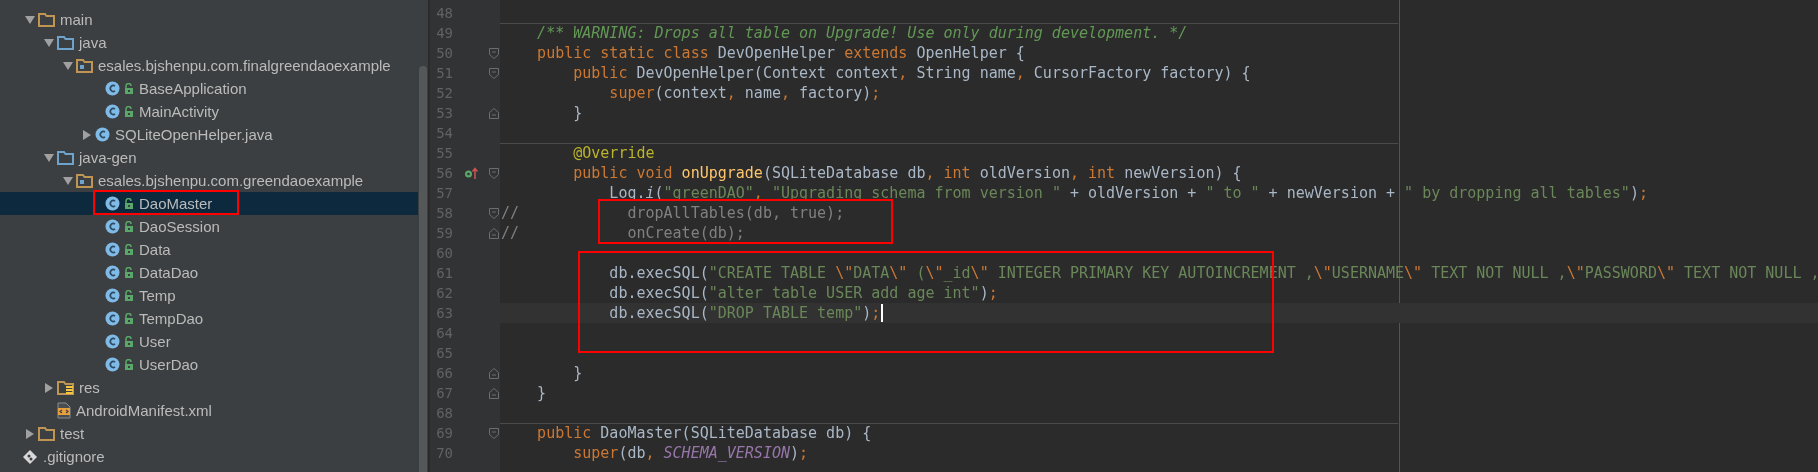 The height and width of the screenshot is (472, 1818). Describe the element at coordinates (209, 433) in the screenshot. I see `tree-item: test` at that location.